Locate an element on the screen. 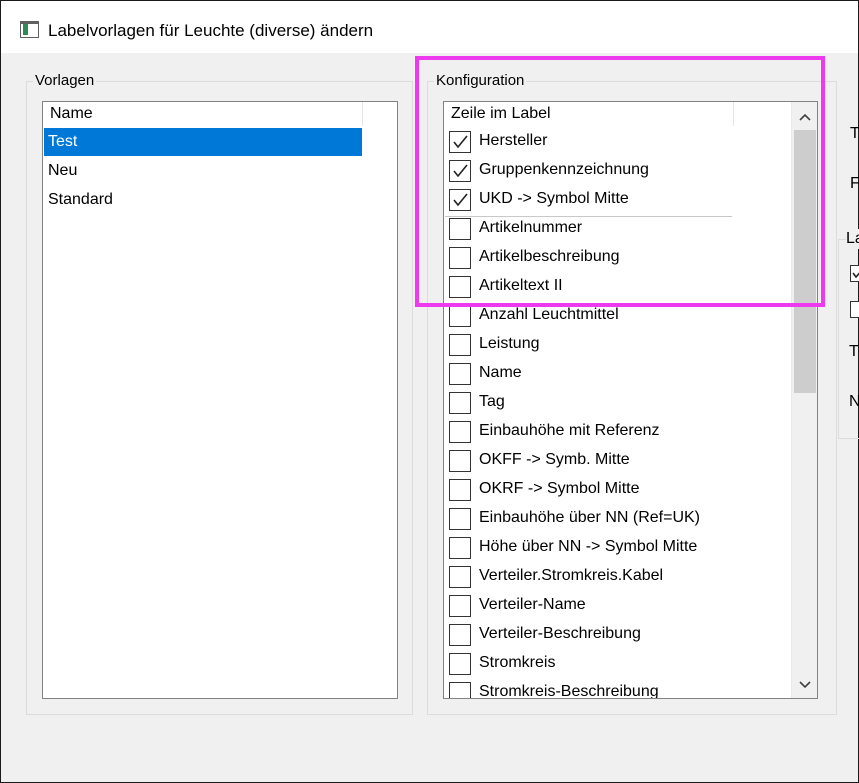 This screenshot has width=859, height=783. vorlage-item: Test is located at coordinates (203, 142).